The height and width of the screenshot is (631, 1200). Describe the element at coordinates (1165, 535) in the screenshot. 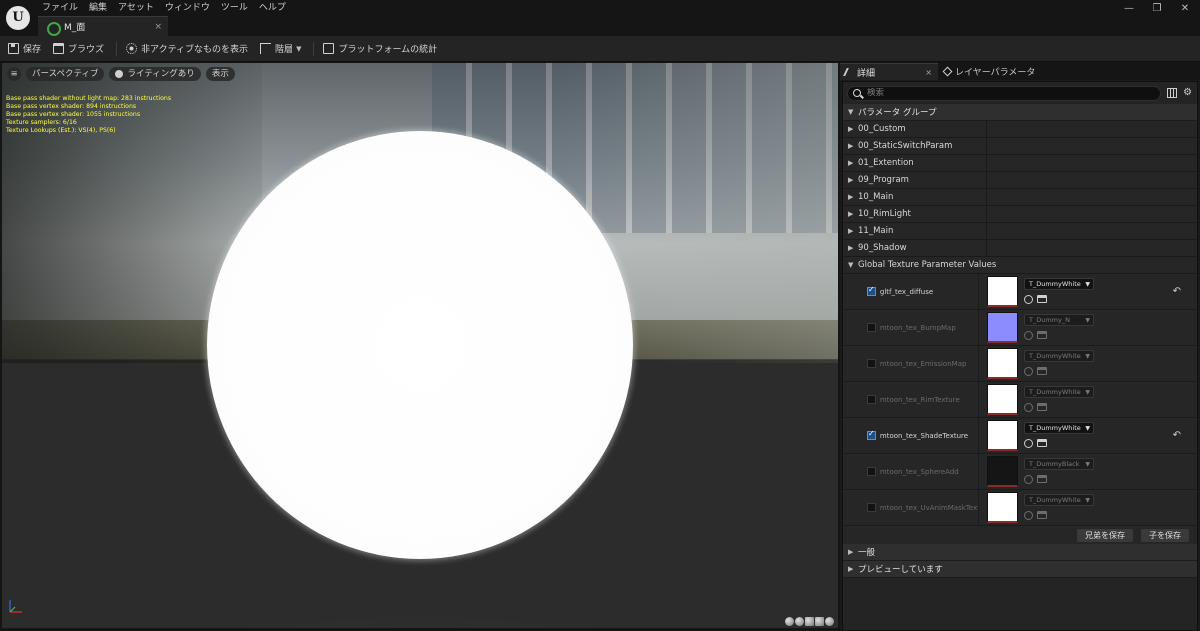

I see `save-child-button: 子を保存` at that location.